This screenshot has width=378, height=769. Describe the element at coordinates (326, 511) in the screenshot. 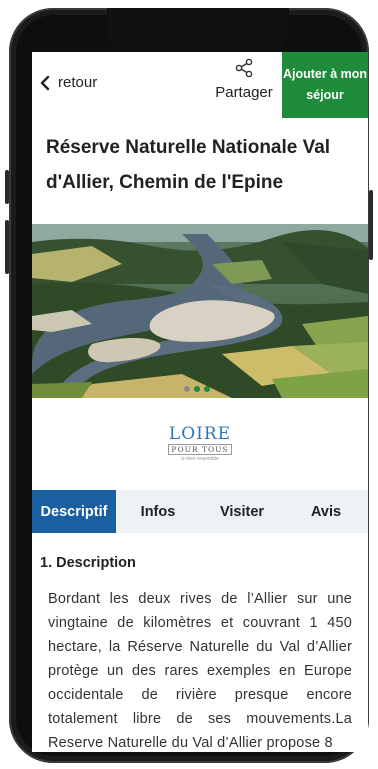

I see `tab-avis: Avis` at that location.